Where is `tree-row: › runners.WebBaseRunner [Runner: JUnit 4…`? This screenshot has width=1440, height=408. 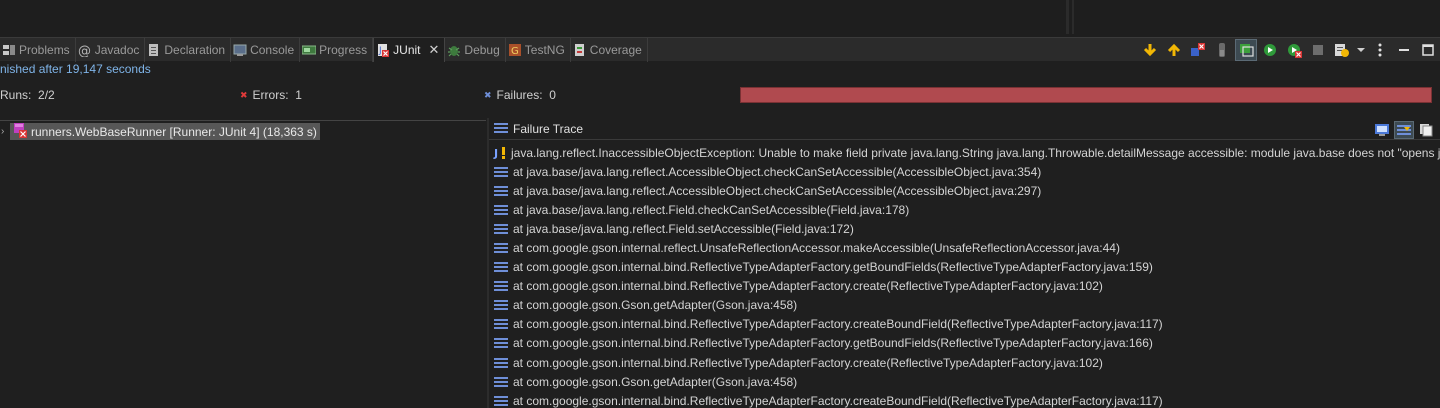
tree-row: › runners.WebBaseRunner [Runner: JUnit 4… is located at coordinates (160, 131).